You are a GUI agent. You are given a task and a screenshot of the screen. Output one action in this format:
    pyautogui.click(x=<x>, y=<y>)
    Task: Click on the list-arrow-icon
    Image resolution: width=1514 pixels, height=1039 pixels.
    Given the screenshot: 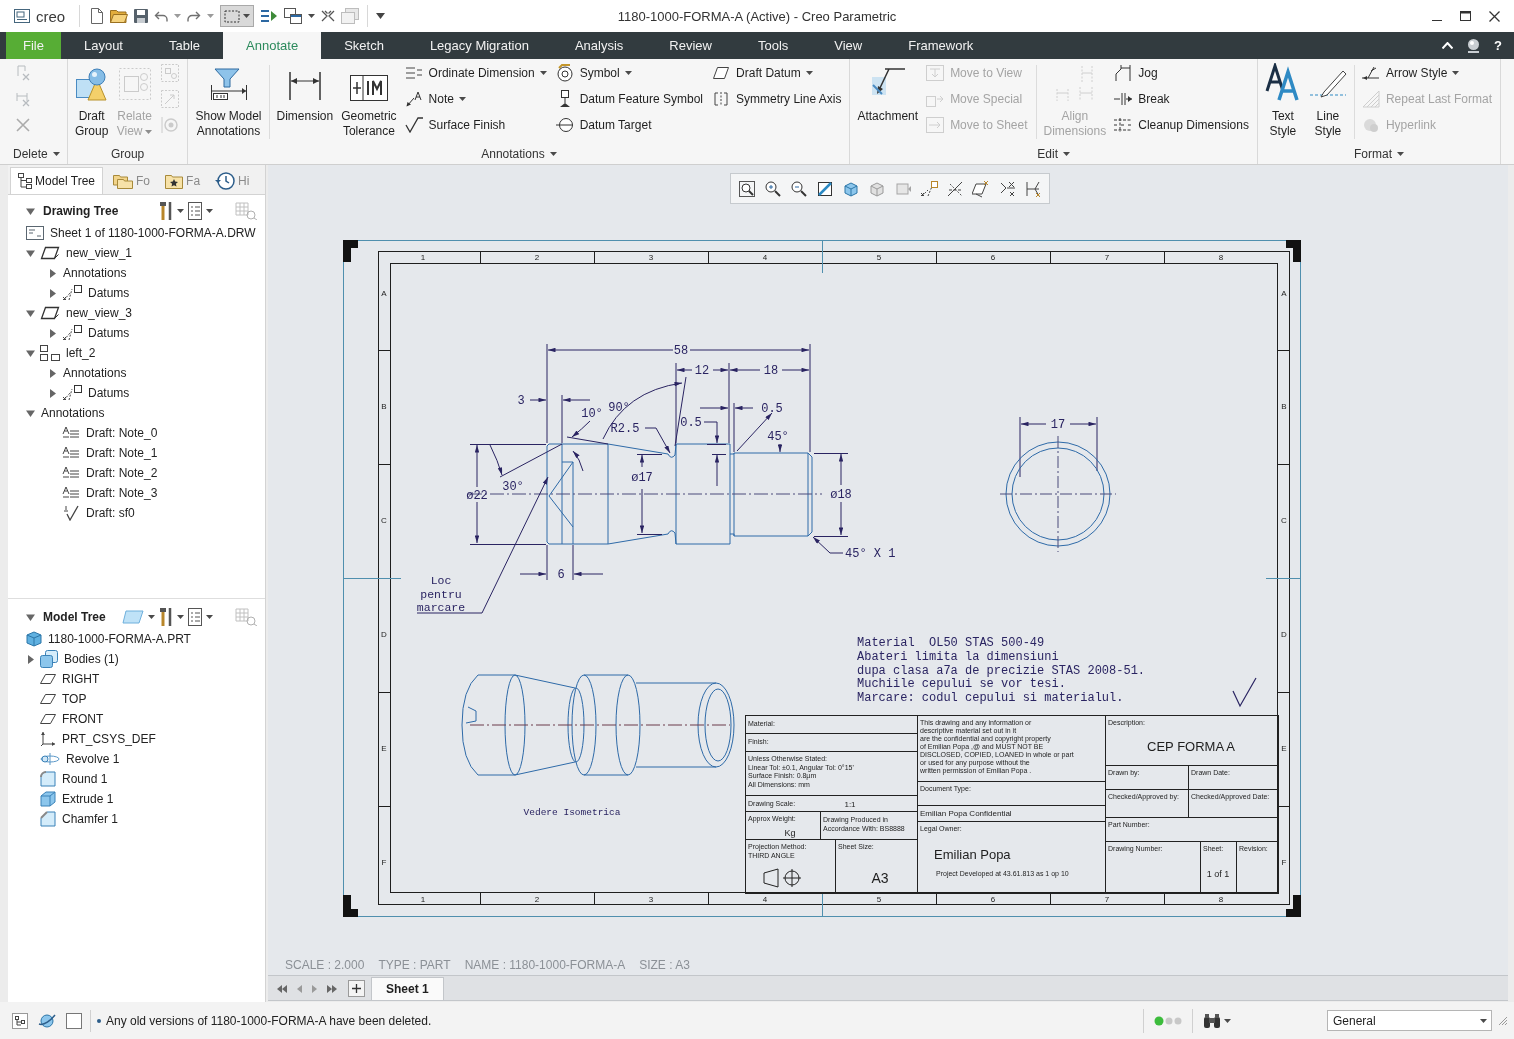 What is the action you would take?
    pyautogui.click(x=269, y=16)
    